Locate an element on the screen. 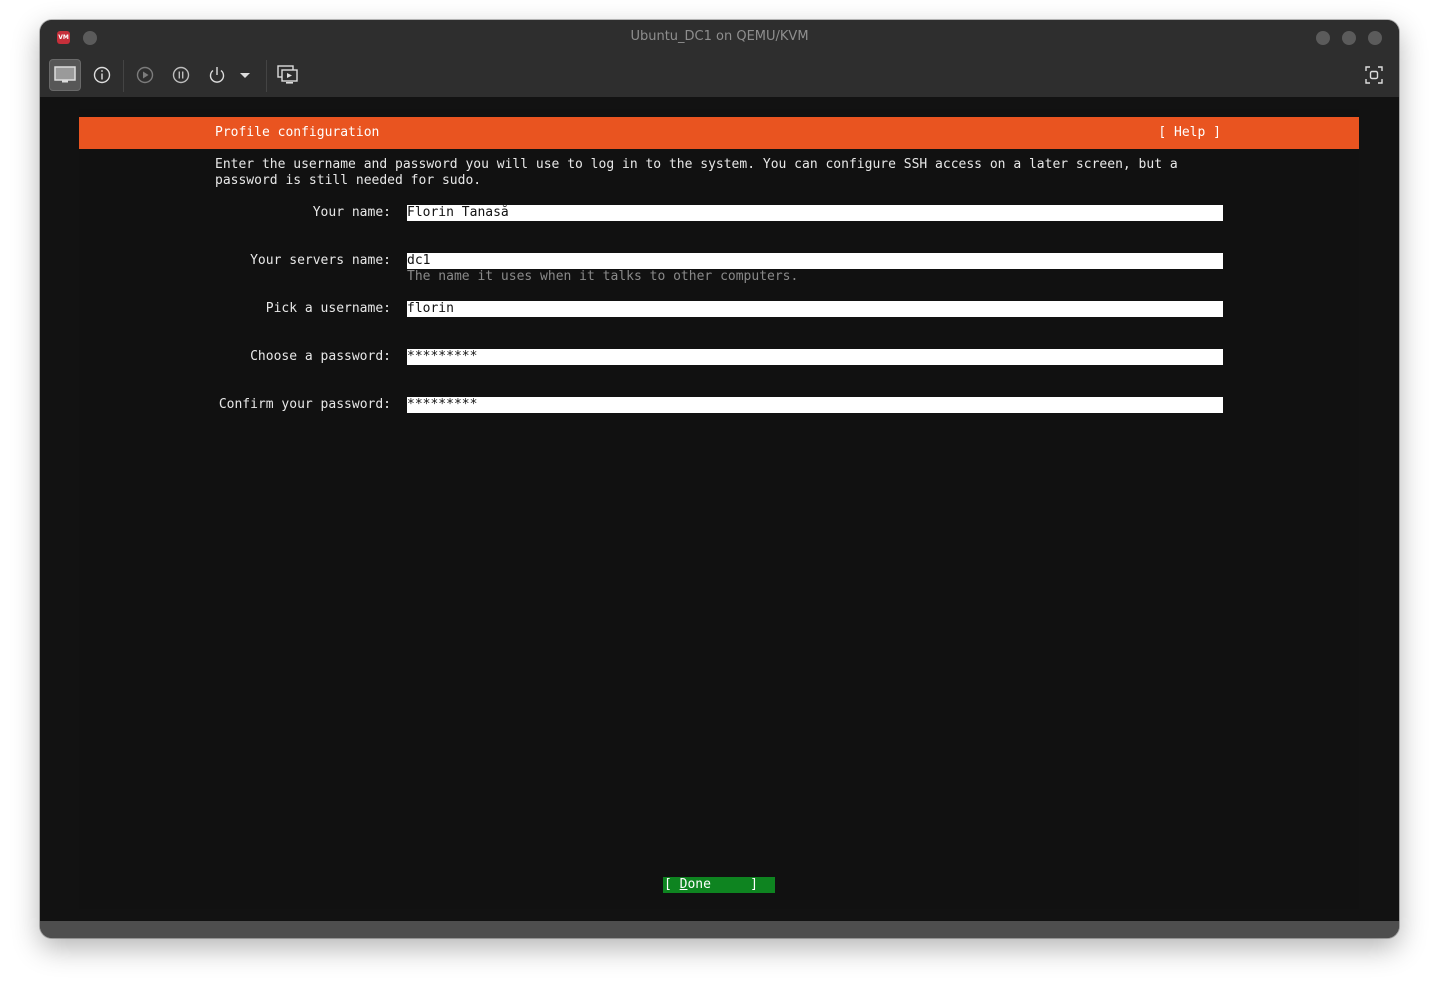 The image size is (1439, 1004). snapshots-button is located at coordinates (288, 75).